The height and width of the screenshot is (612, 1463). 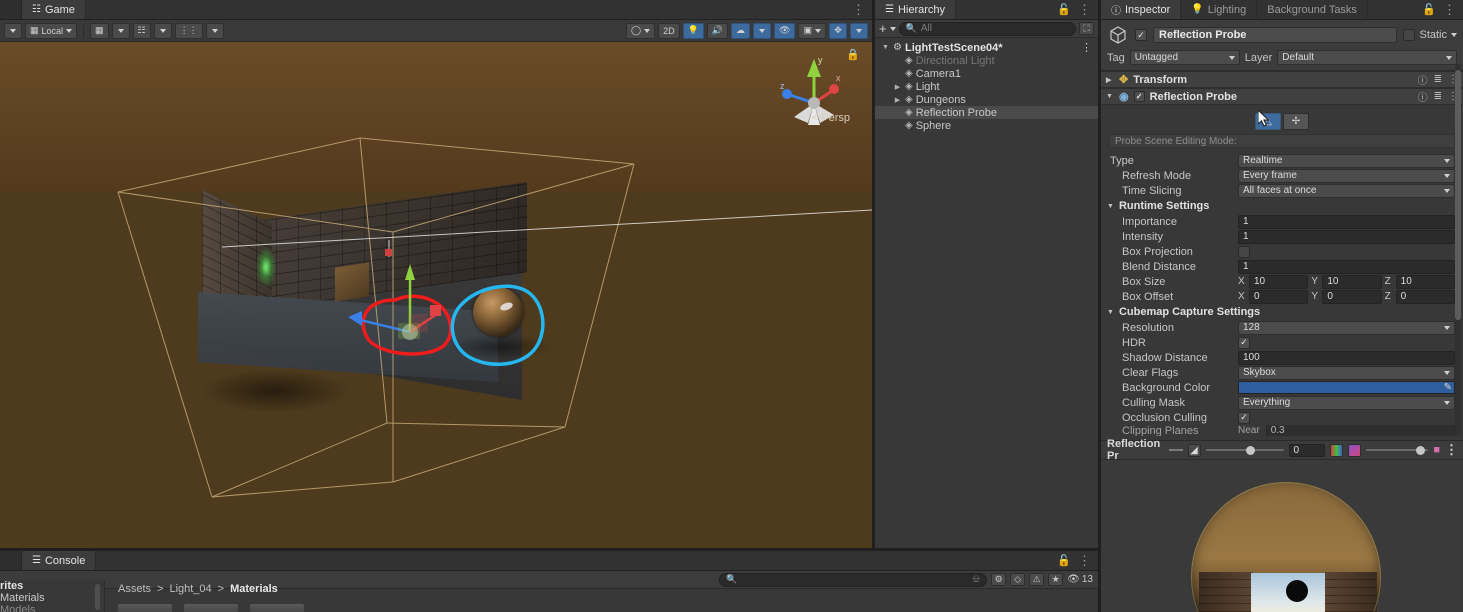 What do you see at coordinates (1244, 450) in the screenshot?
I see `preview-mip-slider` at bounding box center [1244, 450].